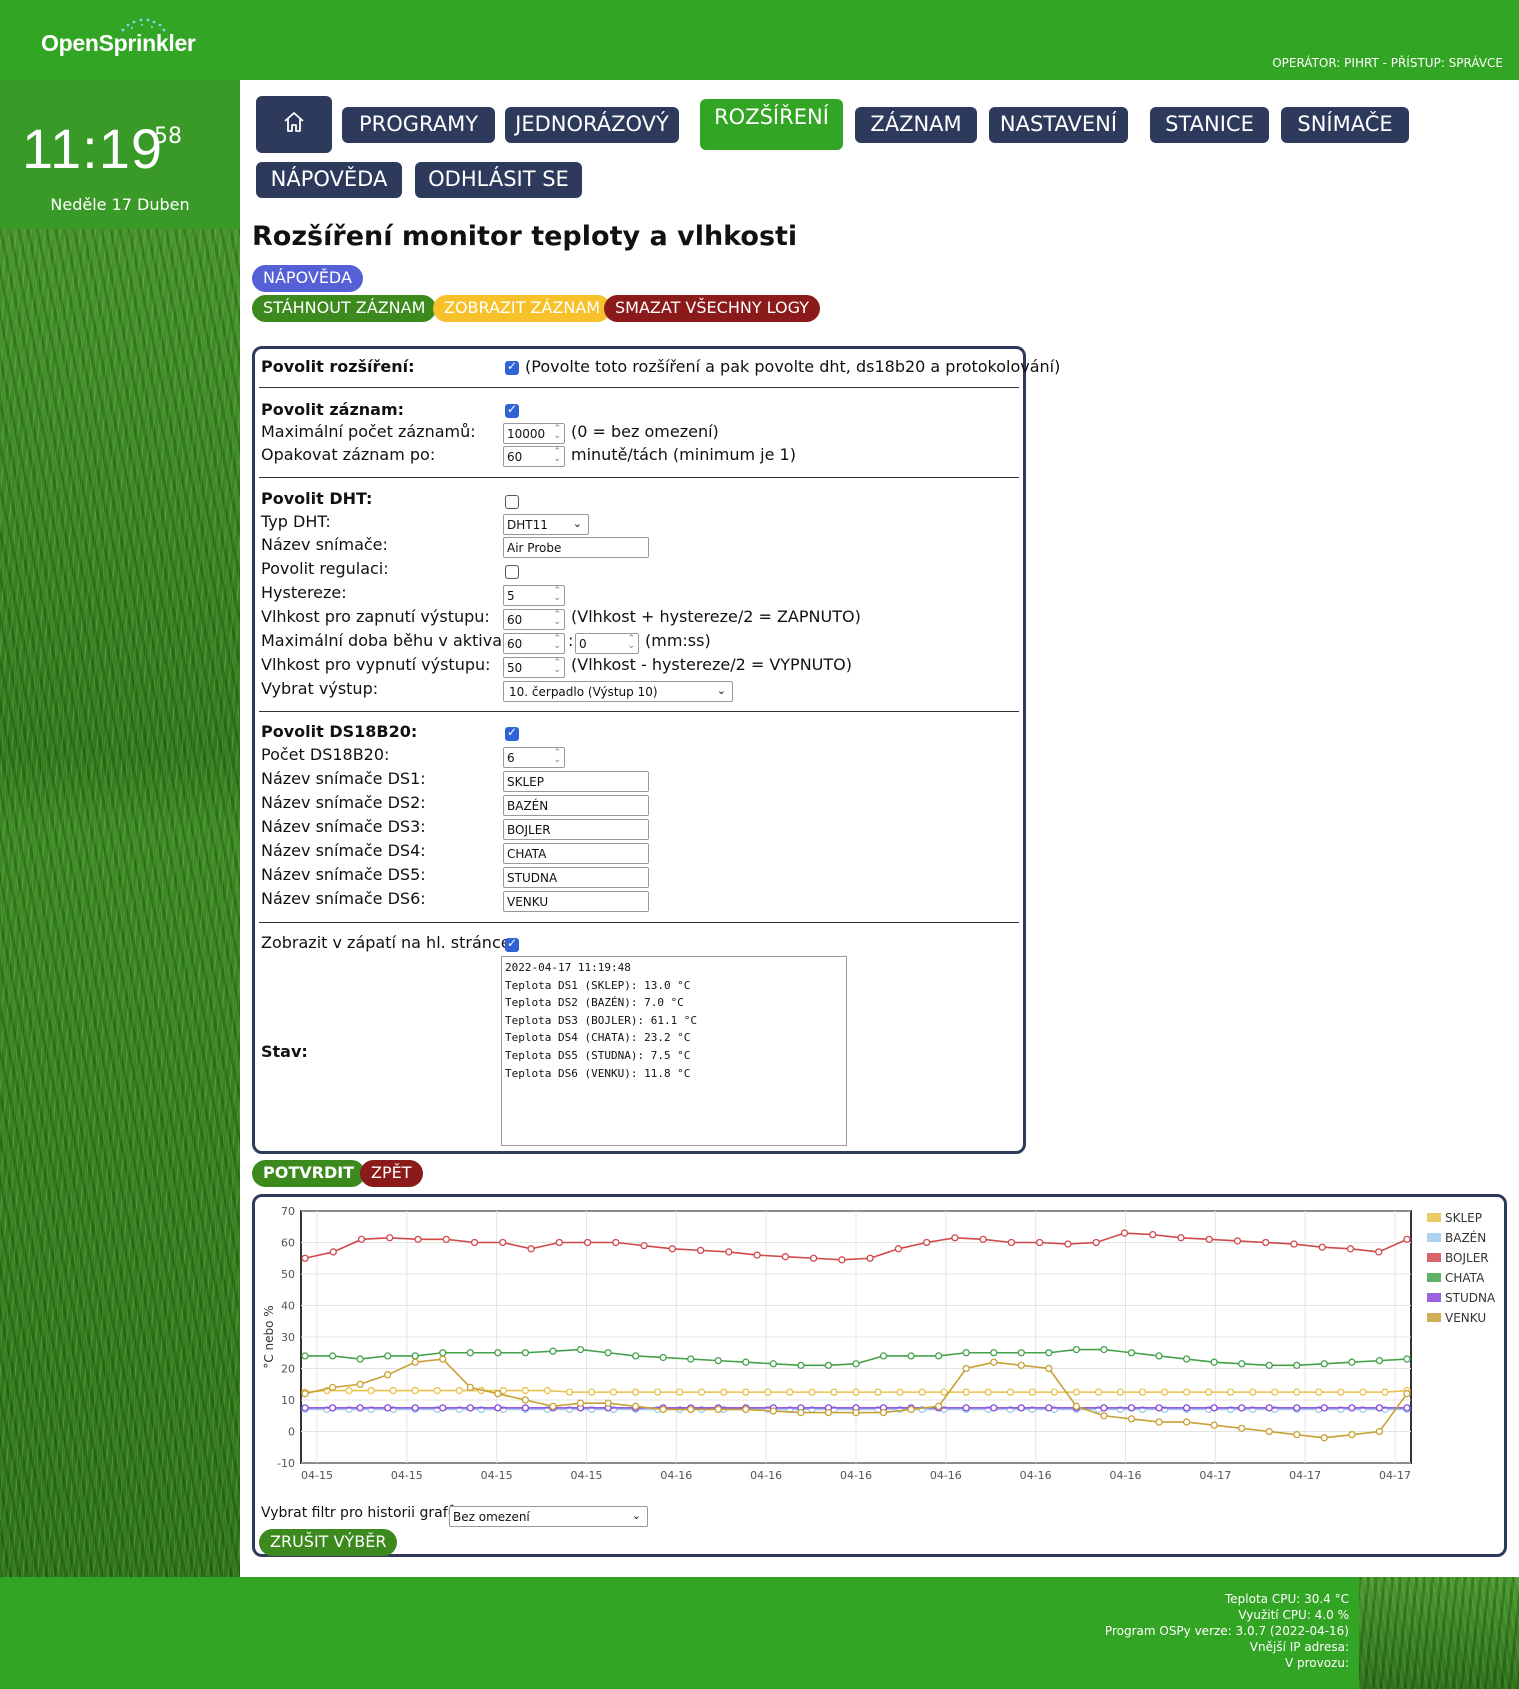  Describe the element at coordinates (118, 43) in the screenshot. I see `app-logo: OpenSprinkler` at that location.